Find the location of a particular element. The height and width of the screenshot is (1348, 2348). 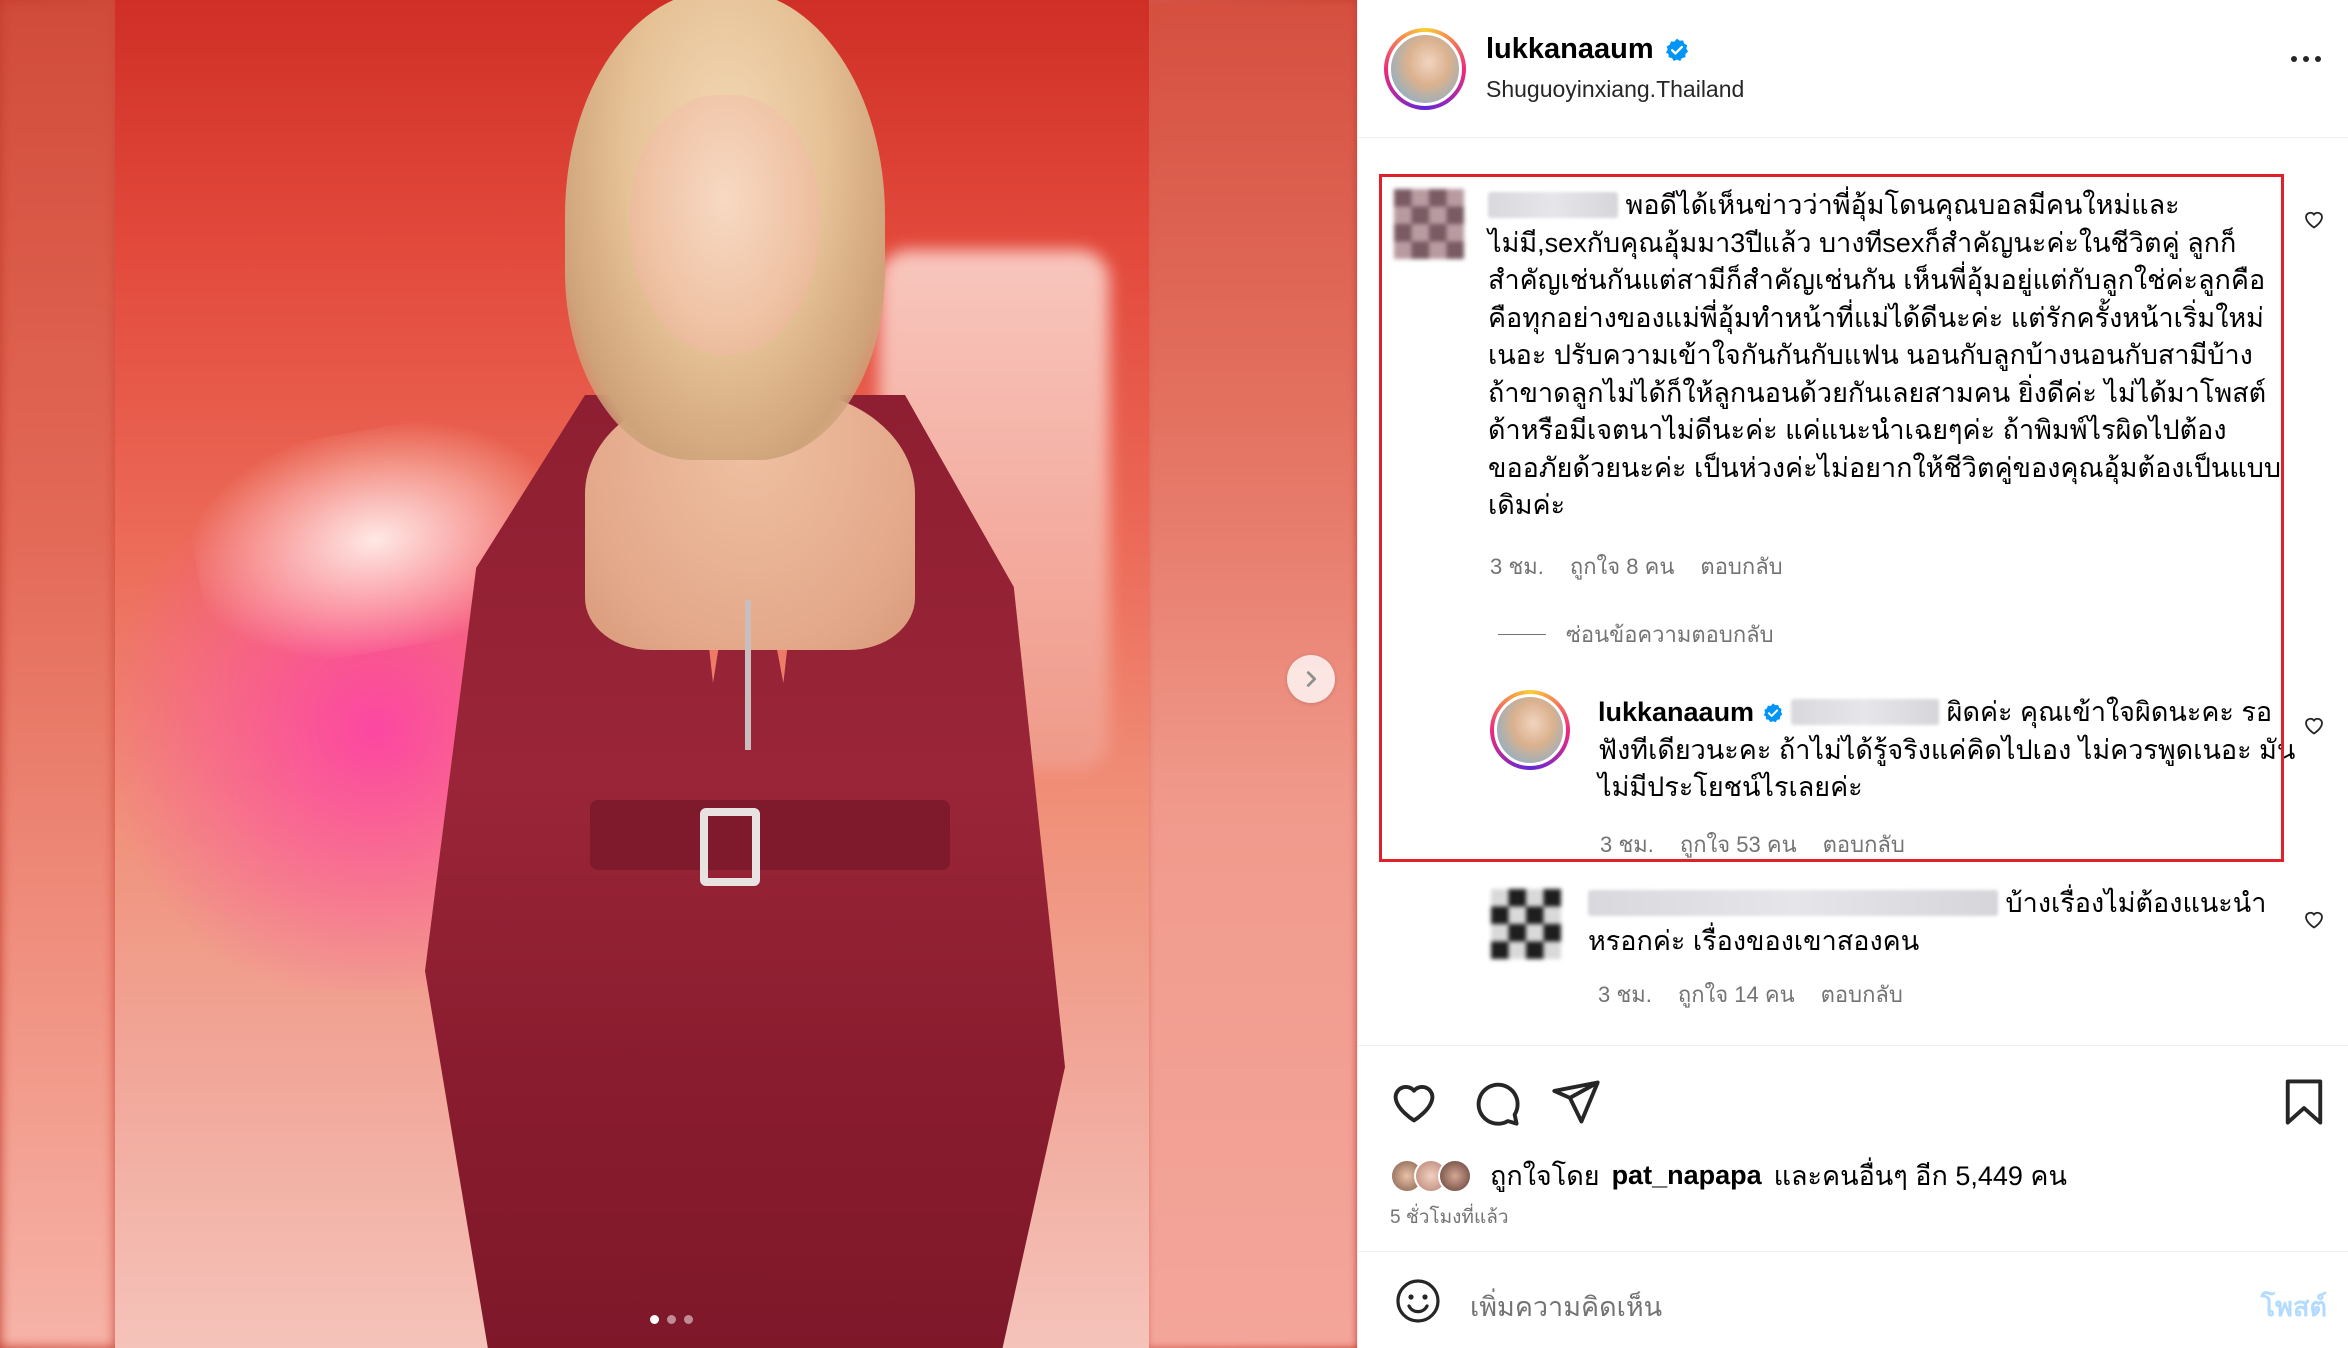

post-comment-button: โพสต์ is located at coordinates (2294, 1306).